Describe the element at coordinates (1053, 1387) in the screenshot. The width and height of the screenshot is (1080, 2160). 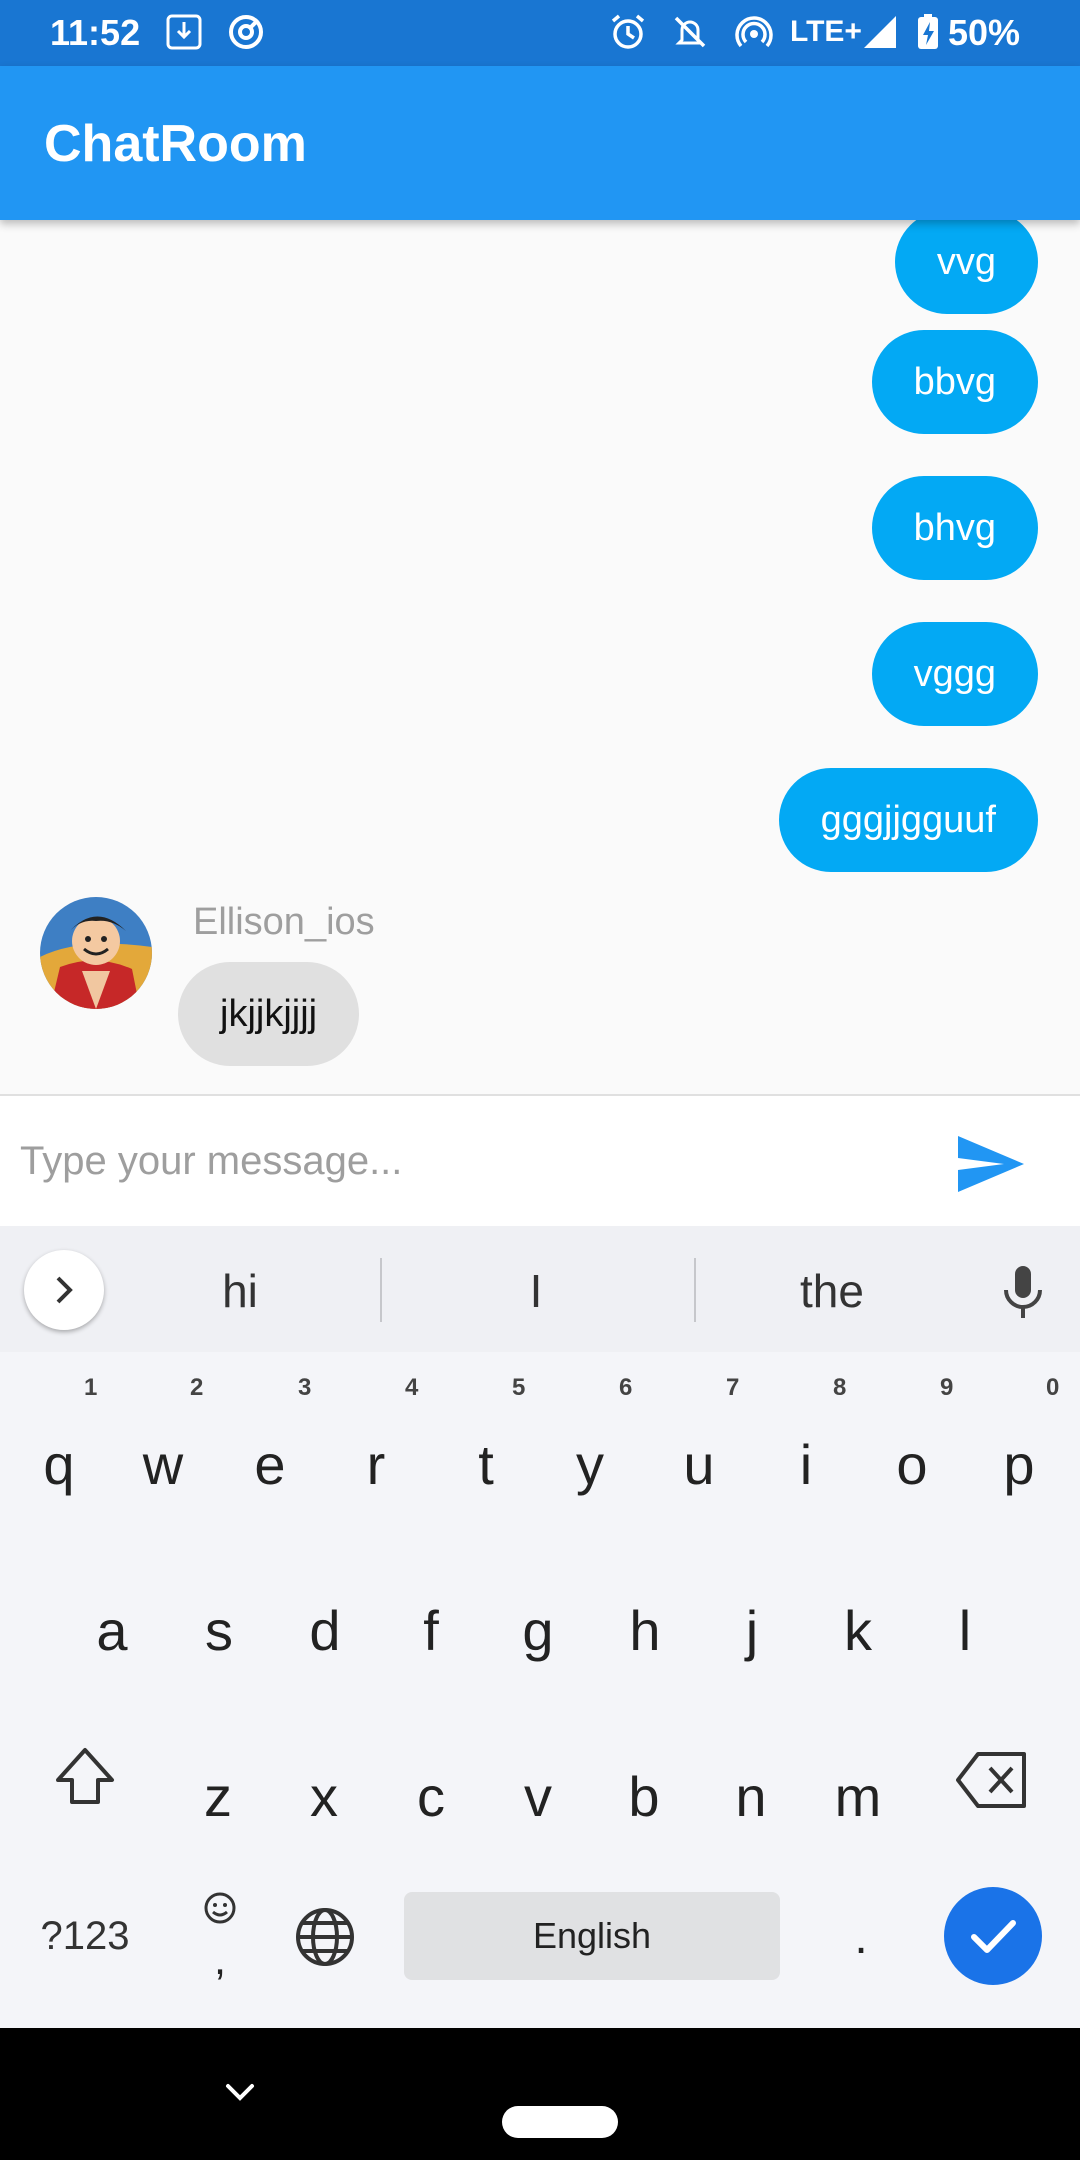
I see `key-hint-0: 0` at that location.